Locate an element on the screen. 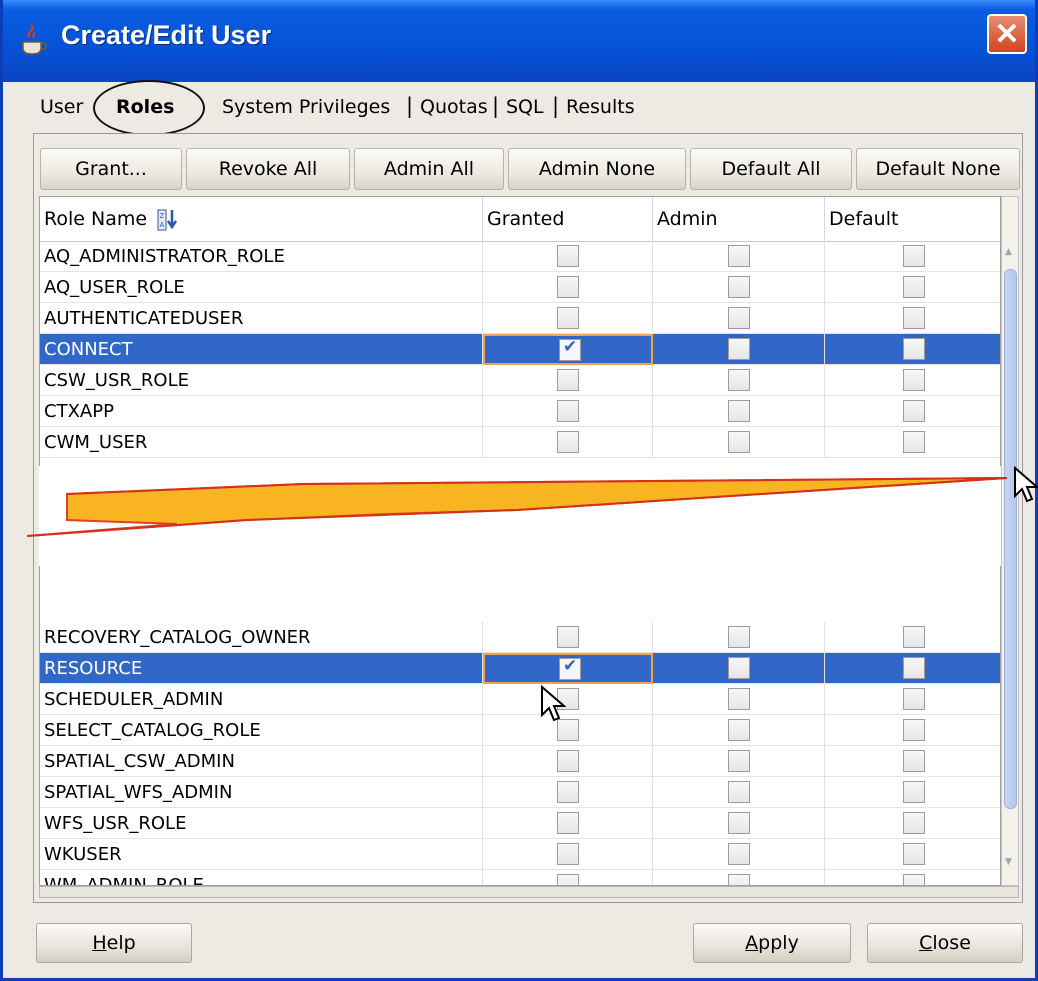 Image resolution: width=1038 pixels, height=981 pixels. role-name-cell: CONNECT is located at coordinates (261, 349).